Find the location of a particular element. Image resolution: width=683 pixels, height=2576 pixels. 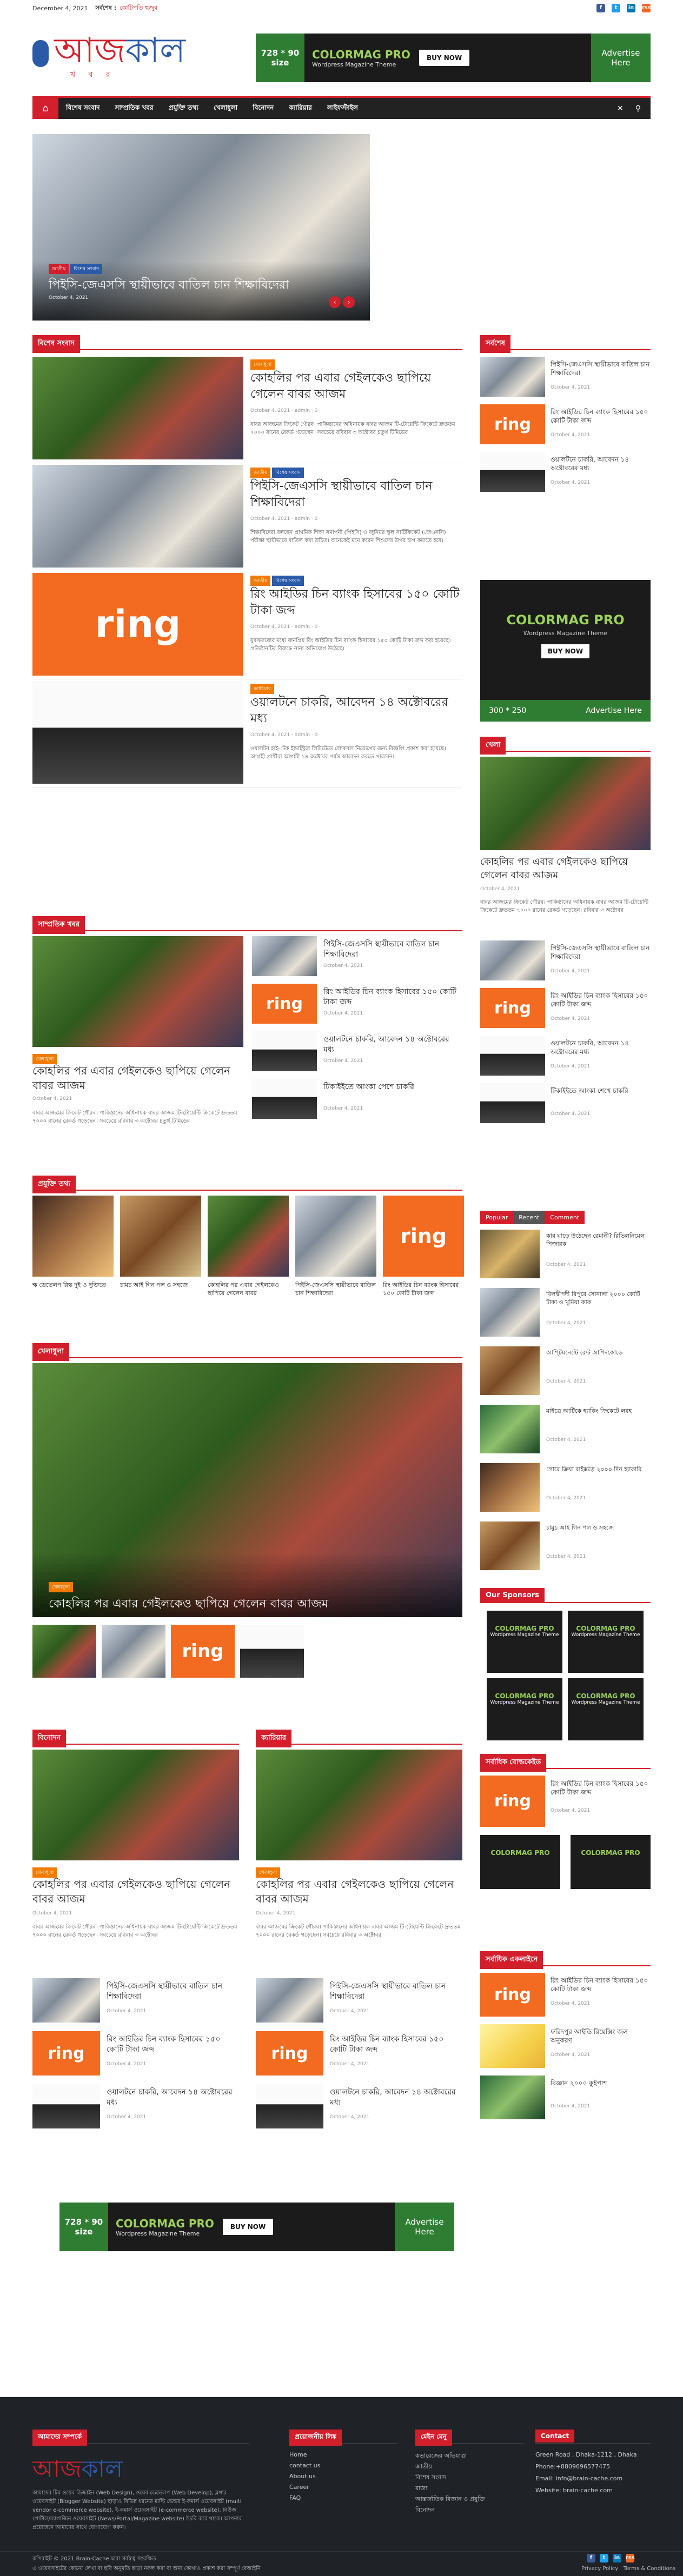

tab-post-title: আশ্টিমনেন্টে রেন্ট আশিদকোডে is located at coordinates (597, 1353).